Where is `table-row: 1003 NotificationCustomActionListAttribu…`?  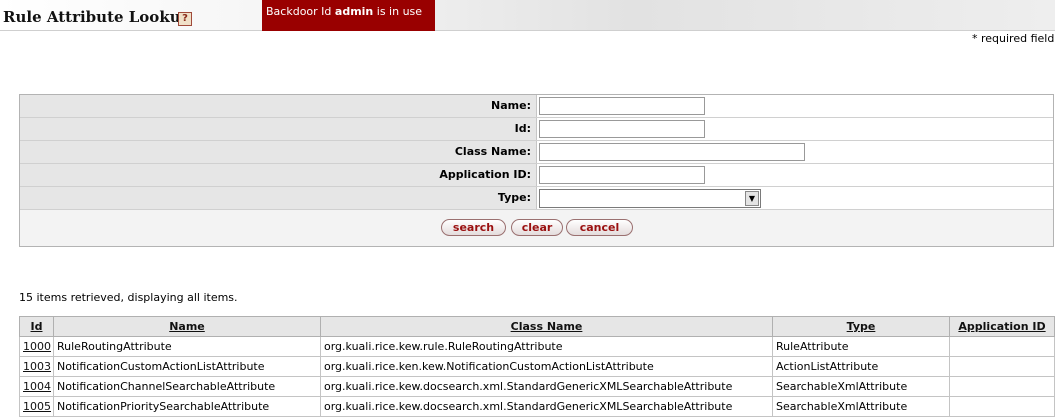 table-row: 1003 NotificationCustomActionListAttribu… is located at coordinates (537, 366).